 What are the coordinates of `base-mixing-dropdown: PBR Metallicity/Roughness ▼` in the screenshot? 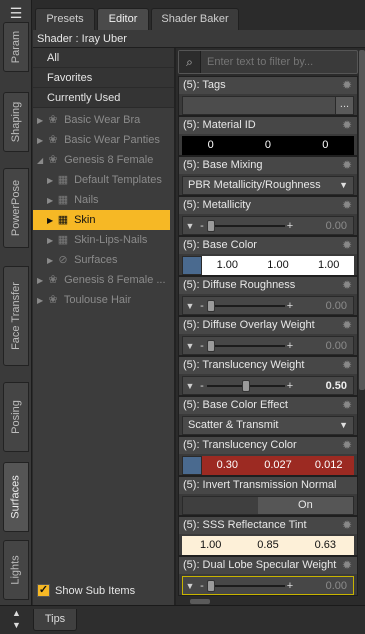 It's located at (268, 185).